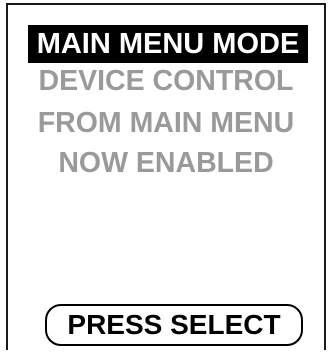 The image size is (331, 352). What do you see at coordinates (174, 325) in the screenshot?
I see `press-select-button: PRESS SELECT` at bounding box center [174, 325].